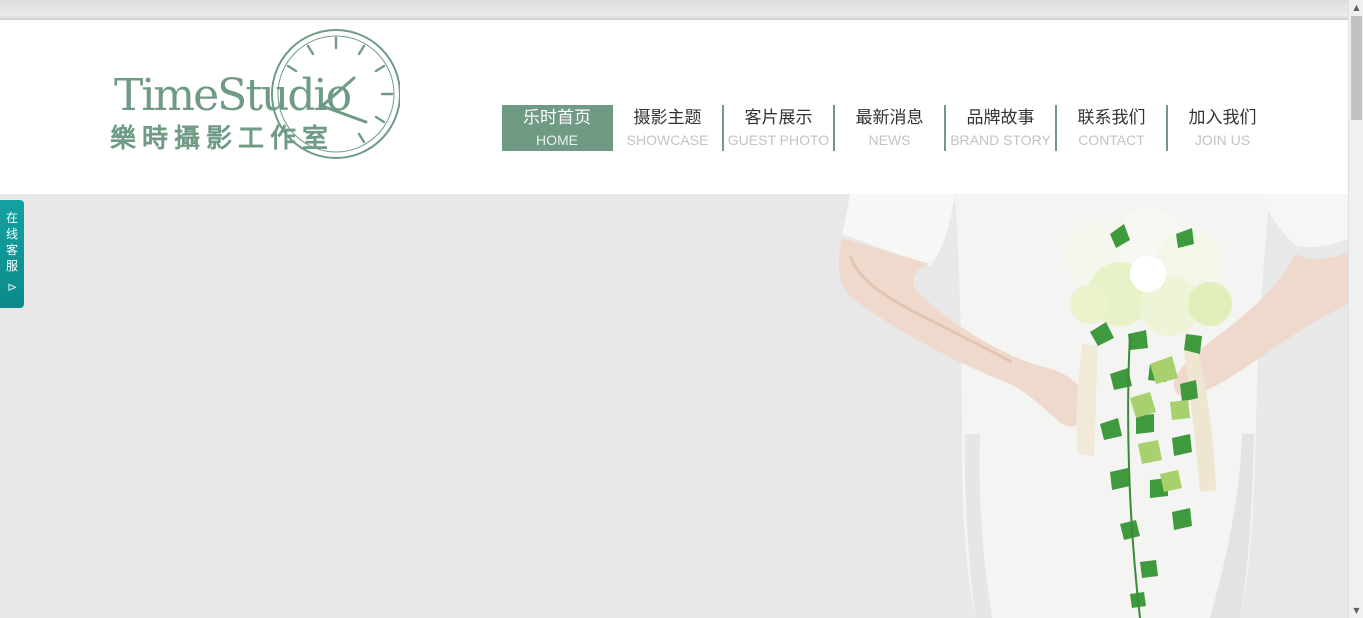 The image size is (1363, 618). Describe the element at coordinates (1356, 610) in the screenshot. I see `scroll-down-arrow-icon: ▼` at that location.